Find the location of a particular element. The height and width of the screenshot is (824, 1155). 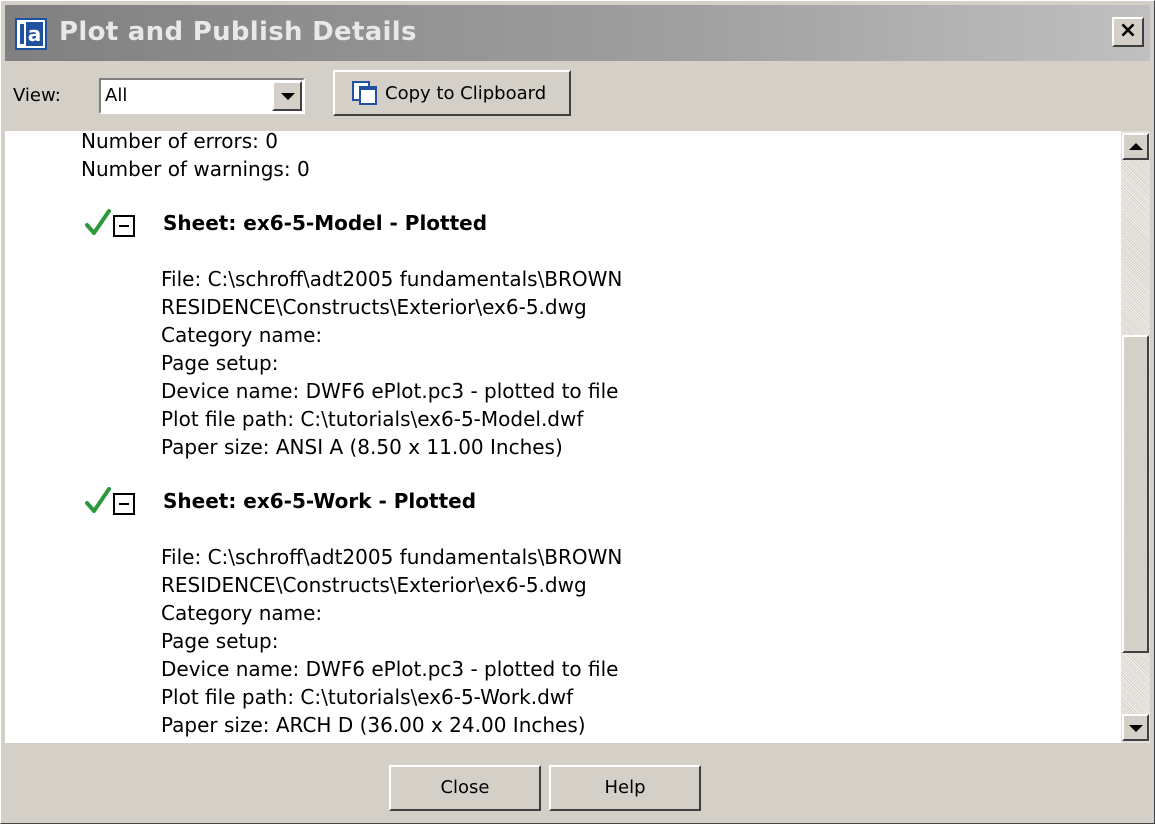

close-icon: × is located at coordinates (1128, 30).